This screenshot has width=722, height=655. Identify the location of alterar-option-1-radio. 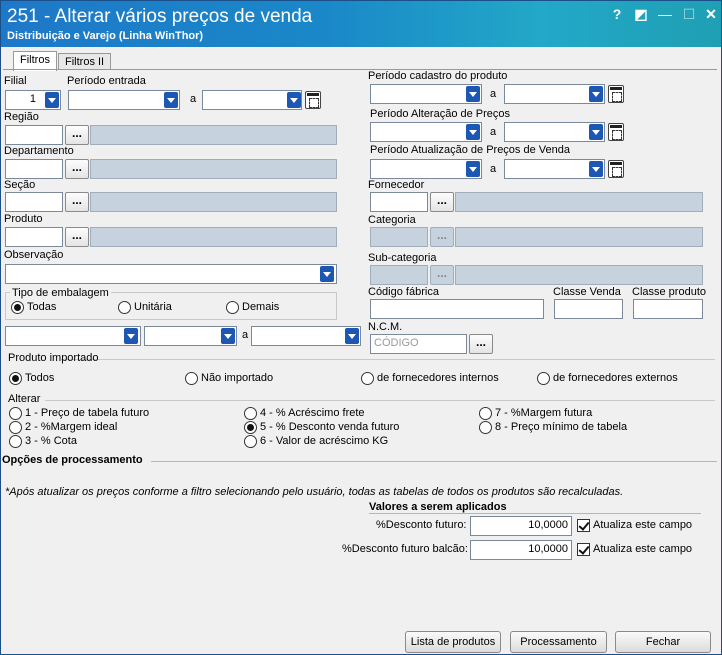
(15, 413).